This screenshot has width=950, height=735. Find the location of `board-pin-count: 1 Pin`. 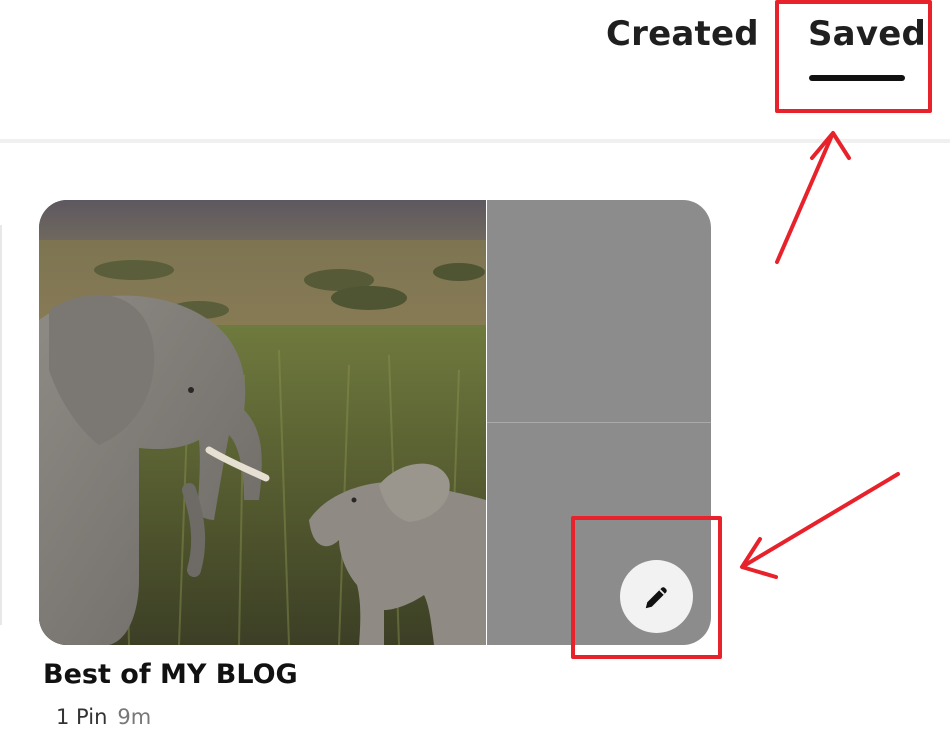

board-pin-count: 1 Pin is located at coordinates (82, 717).